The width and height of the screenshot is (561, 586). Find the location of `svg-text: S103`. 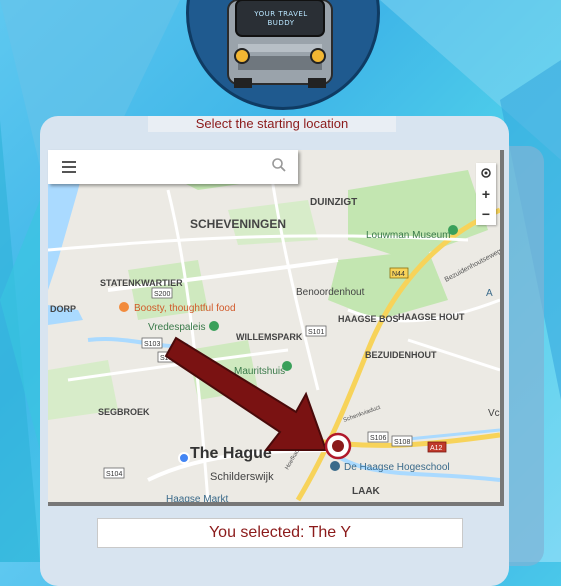

svg-text: S103 is located at coordinates (152, 344).